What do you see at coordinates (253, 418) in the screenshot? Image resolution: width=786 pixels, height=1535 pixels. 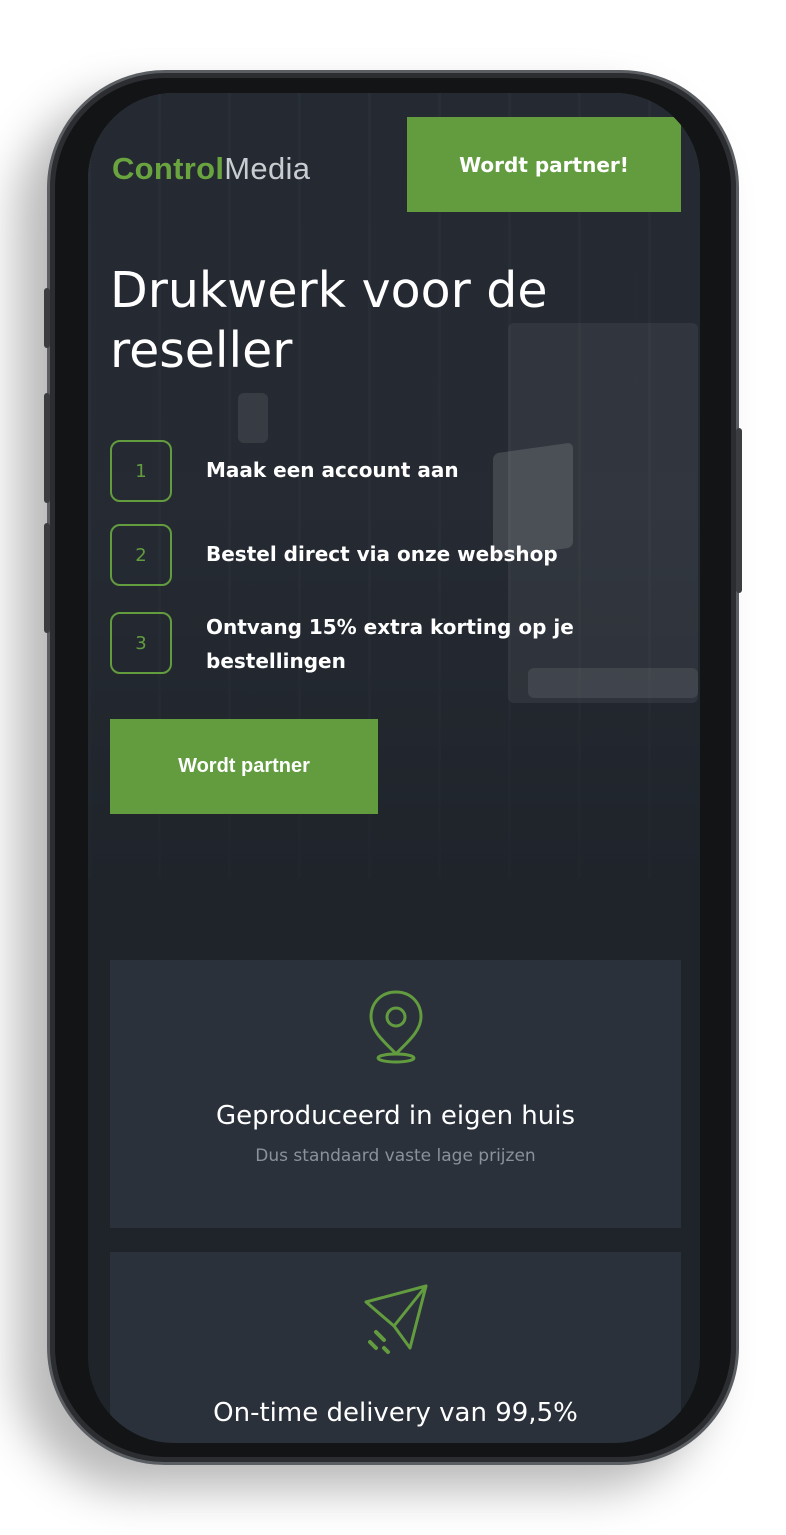 I see `hero-background-machine-box` at bounding box center [253, 418].